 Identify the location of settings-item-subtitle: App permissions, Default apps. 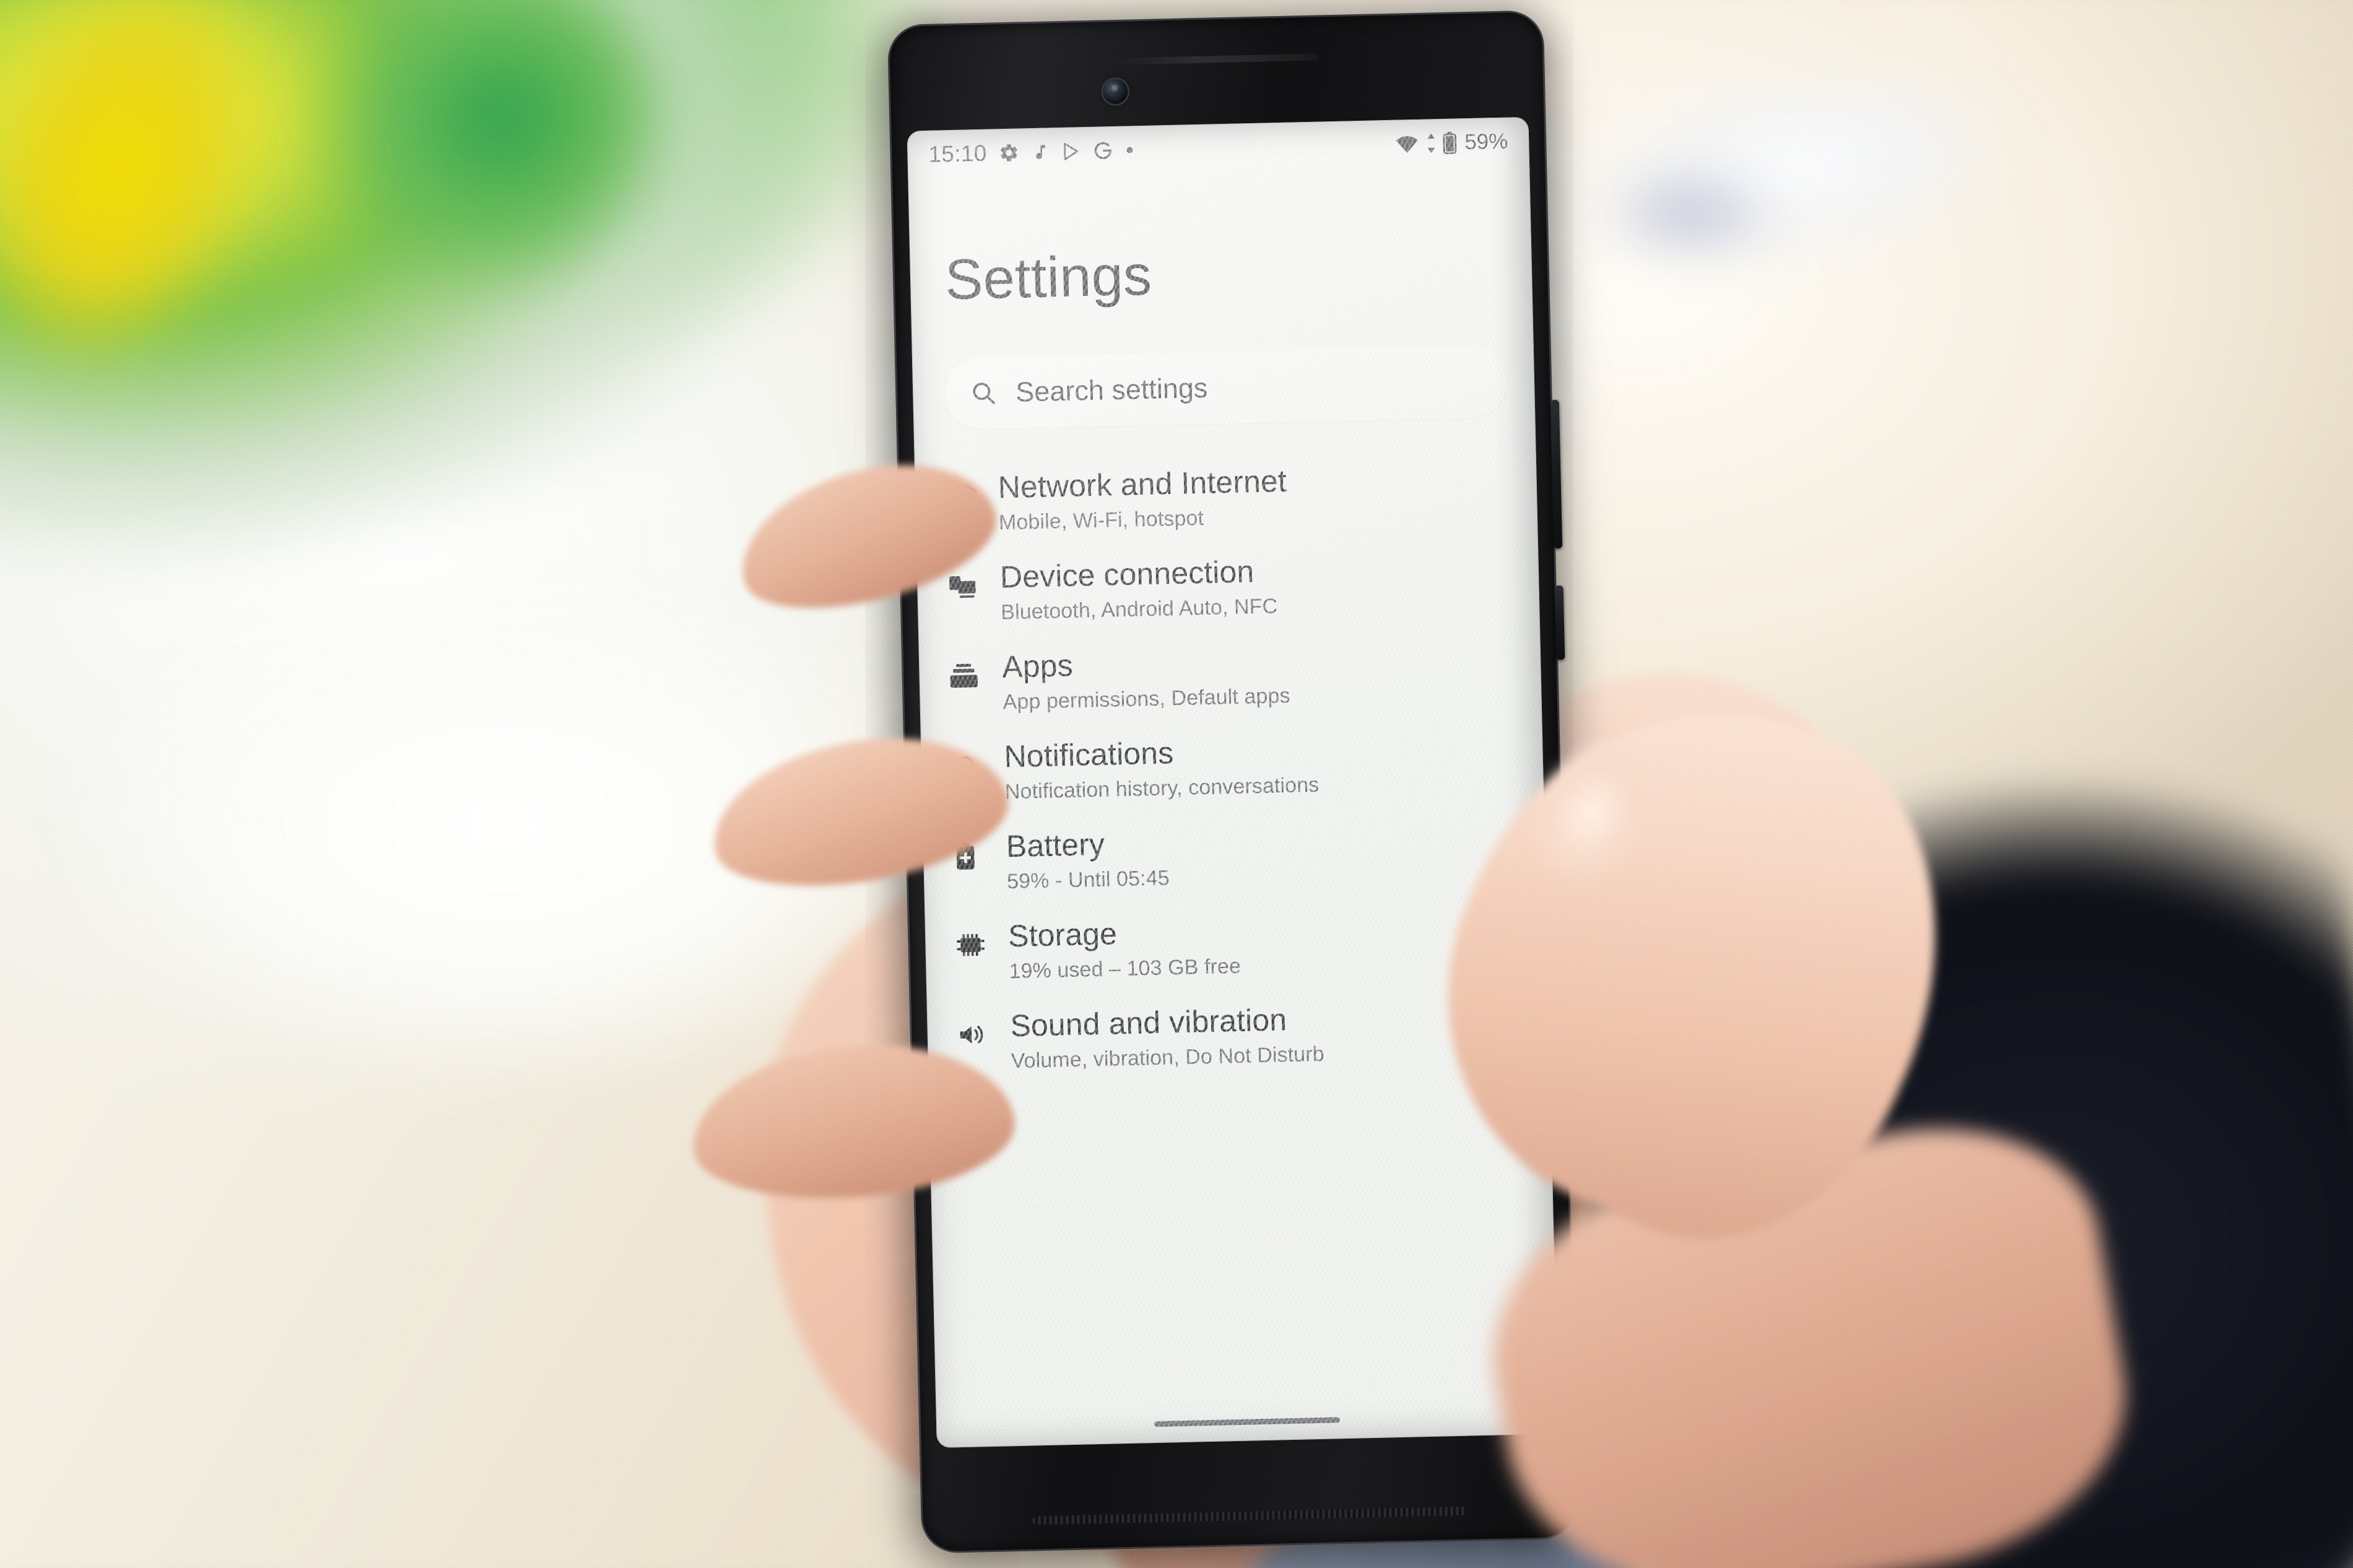
(1146, 698).